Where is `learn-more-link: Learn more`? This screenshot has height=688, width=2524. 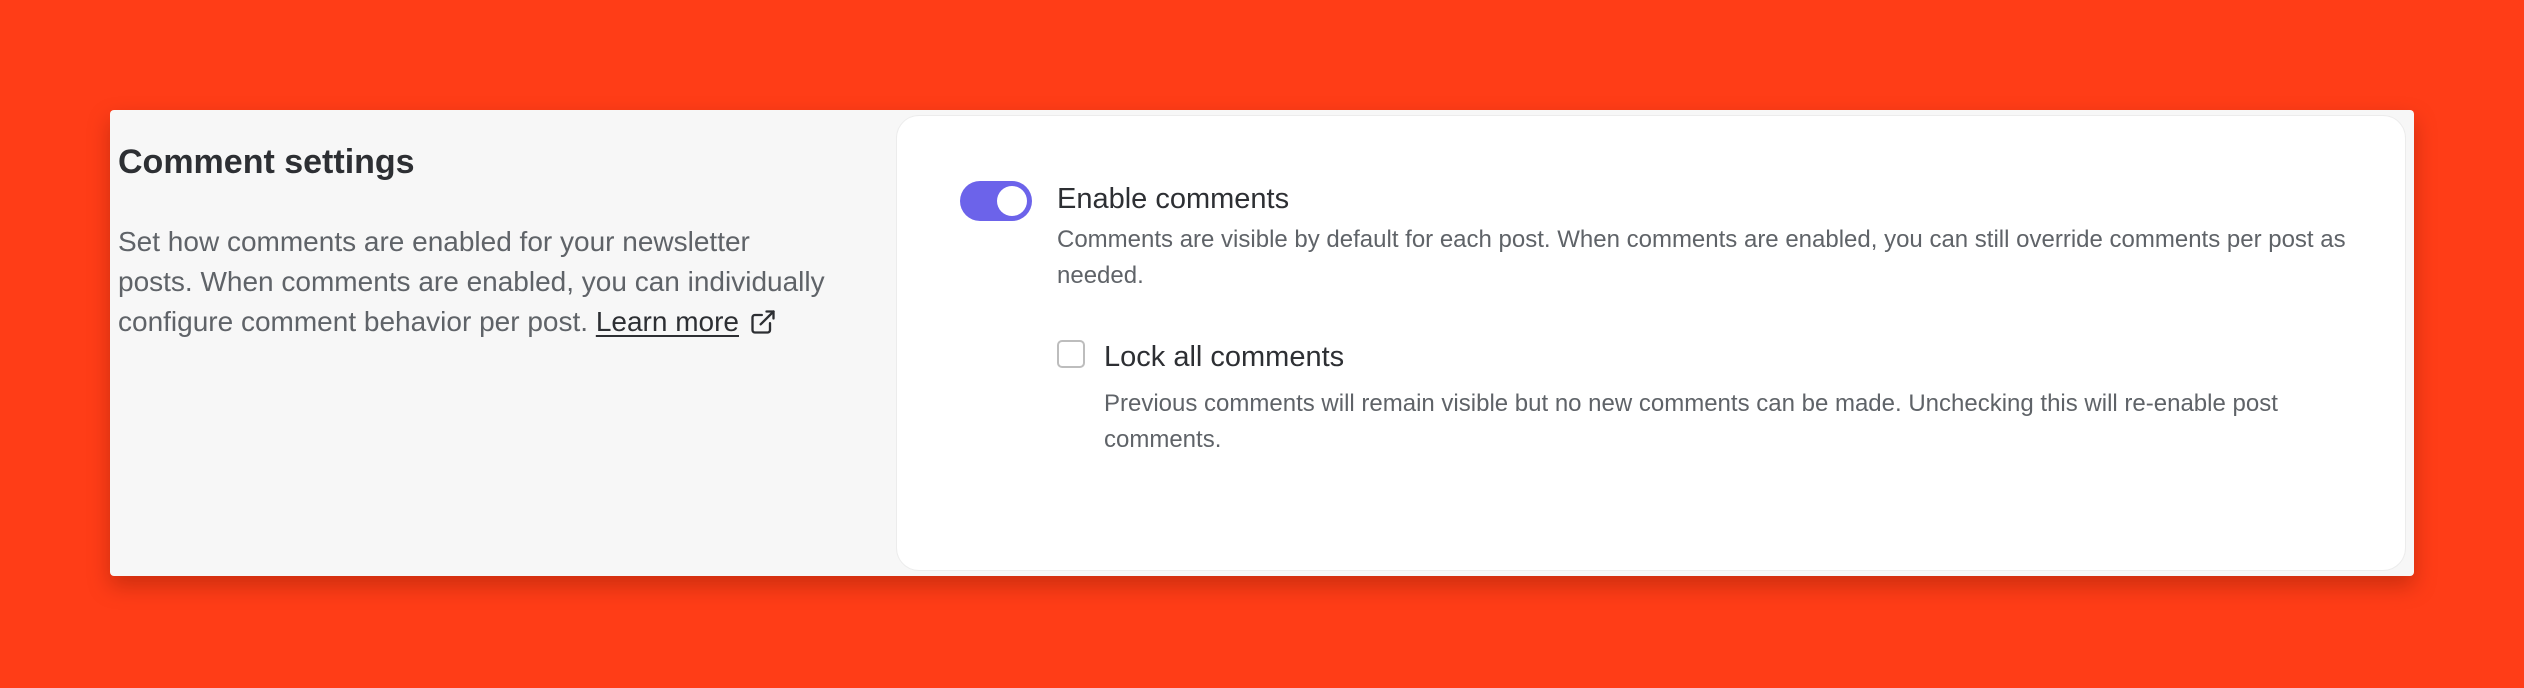
learn-more-link: Learn more is located at coordinates (686, 322).